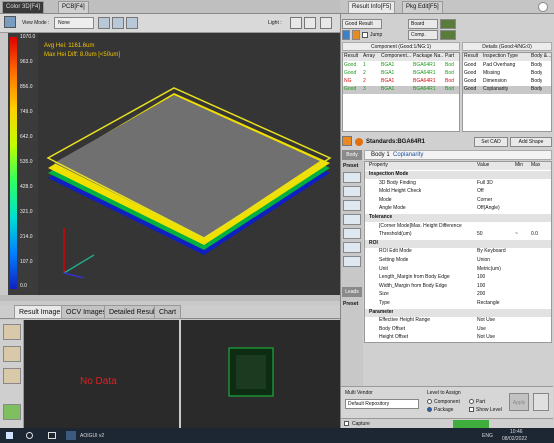  What do you see at coordinates (449, 89) in the screenshot?
I see `part-cell: Bod` at bounding box center [449, 89].